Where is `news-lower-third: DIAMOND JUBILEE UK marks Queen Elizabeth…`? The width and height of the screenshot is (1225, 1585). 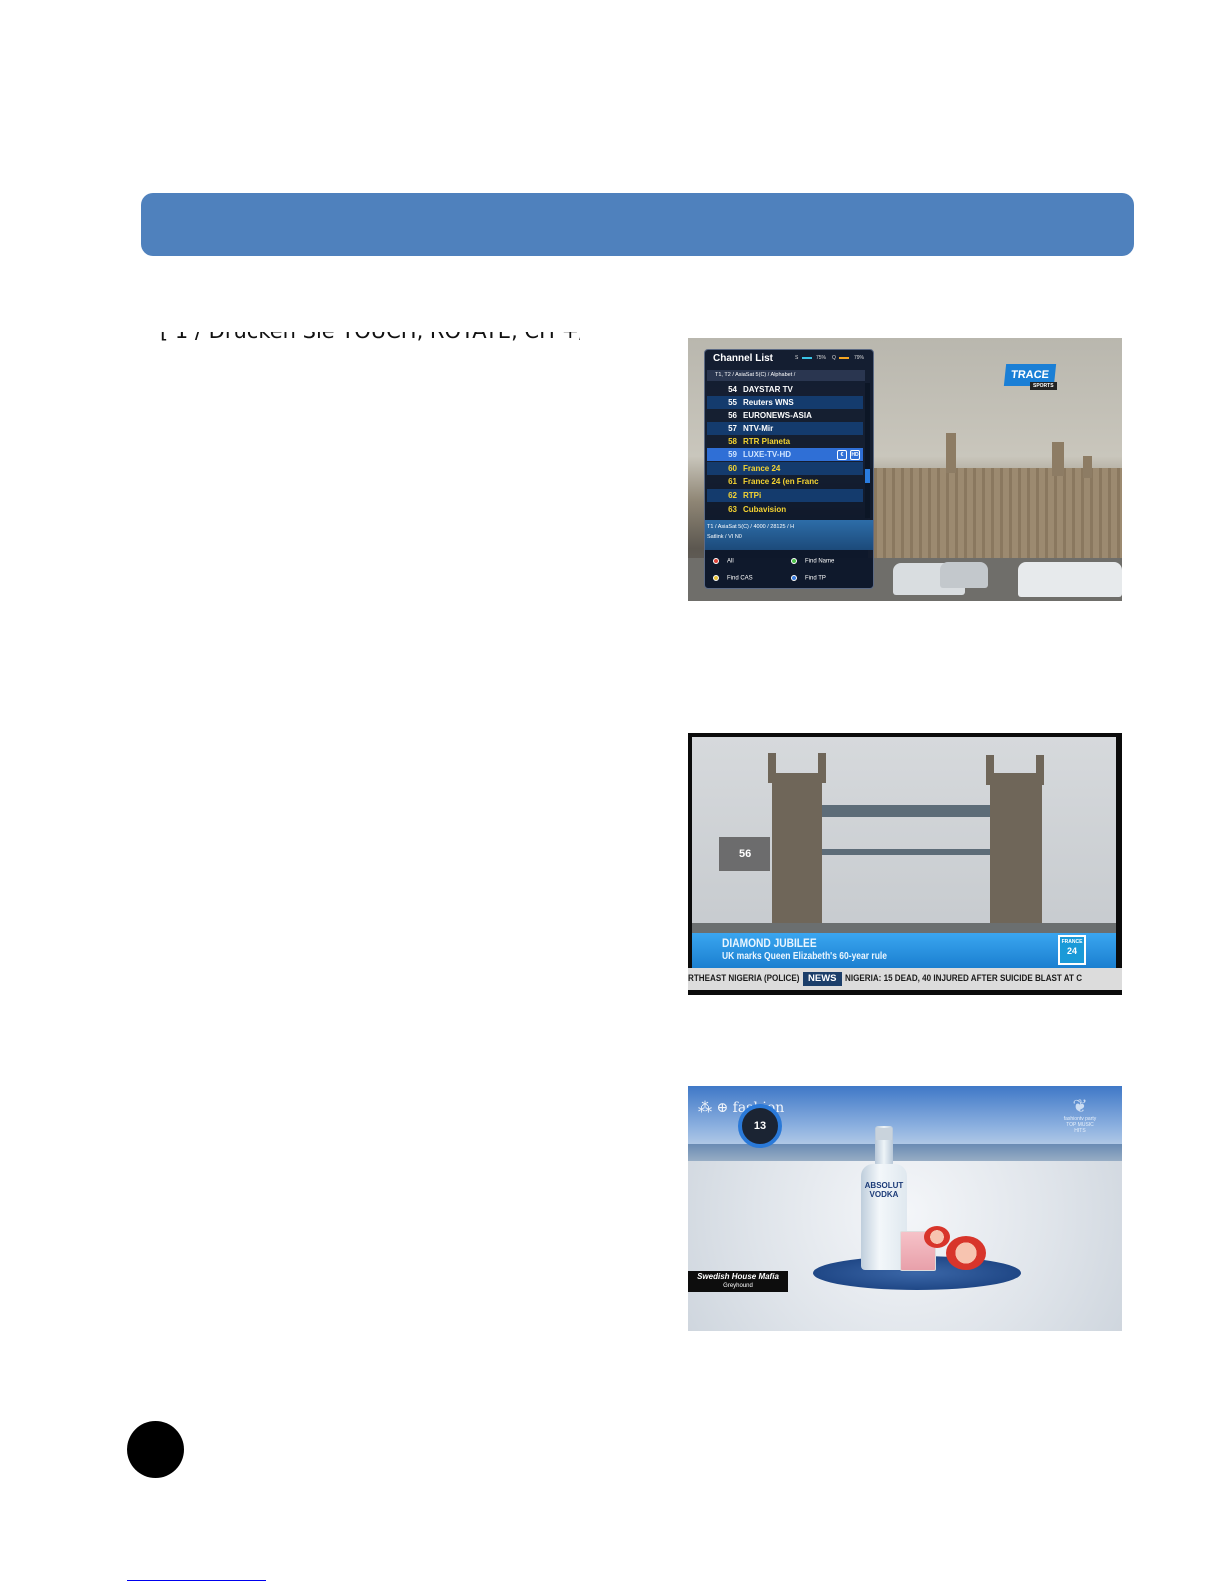 news-lower-third: DIAMOND JUBILEE UK marks Queen Elizabeth… is located at coordinates (904, 950).